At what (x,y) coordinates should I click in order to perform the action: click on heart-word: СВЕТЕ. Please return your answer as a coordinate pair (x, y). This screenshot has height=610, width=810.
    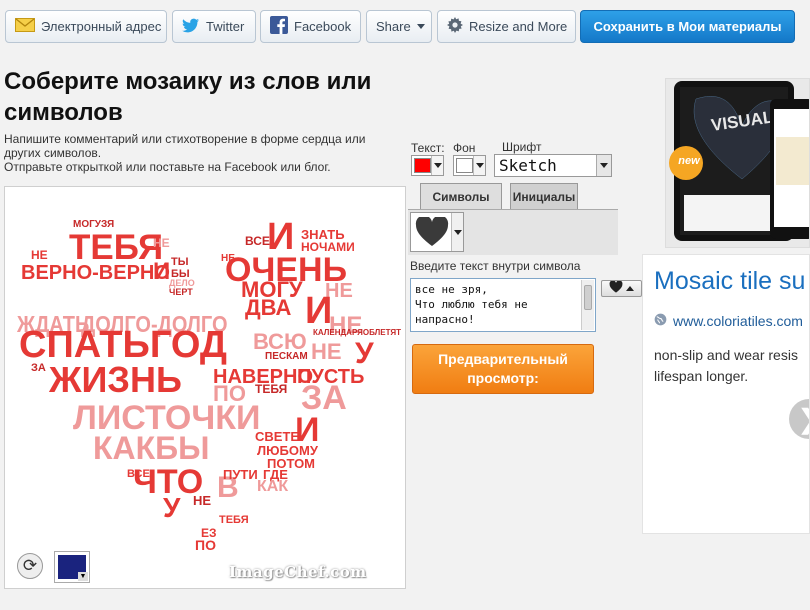
    Looking at the image, I should click on (277, 436).